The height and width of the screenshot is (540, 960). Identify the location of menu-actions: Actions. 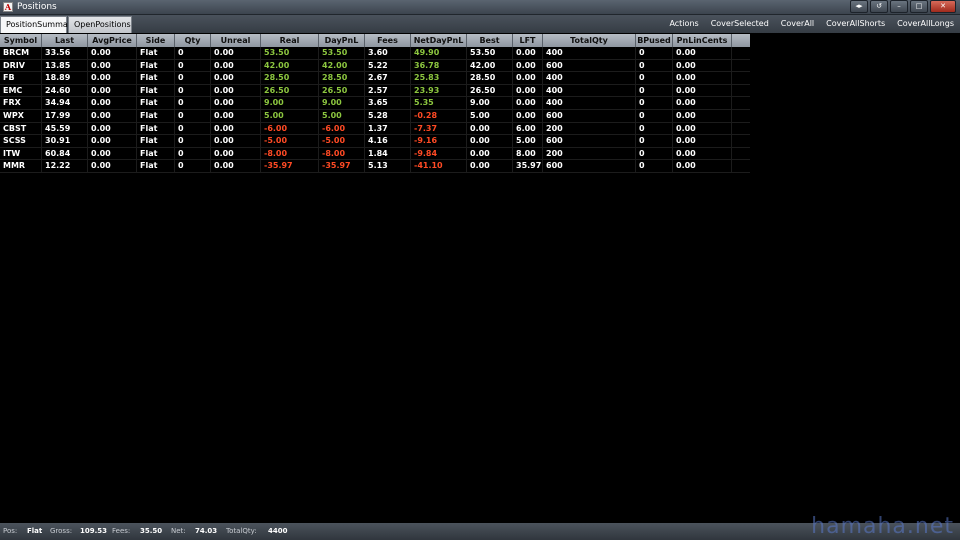
(683, 24).